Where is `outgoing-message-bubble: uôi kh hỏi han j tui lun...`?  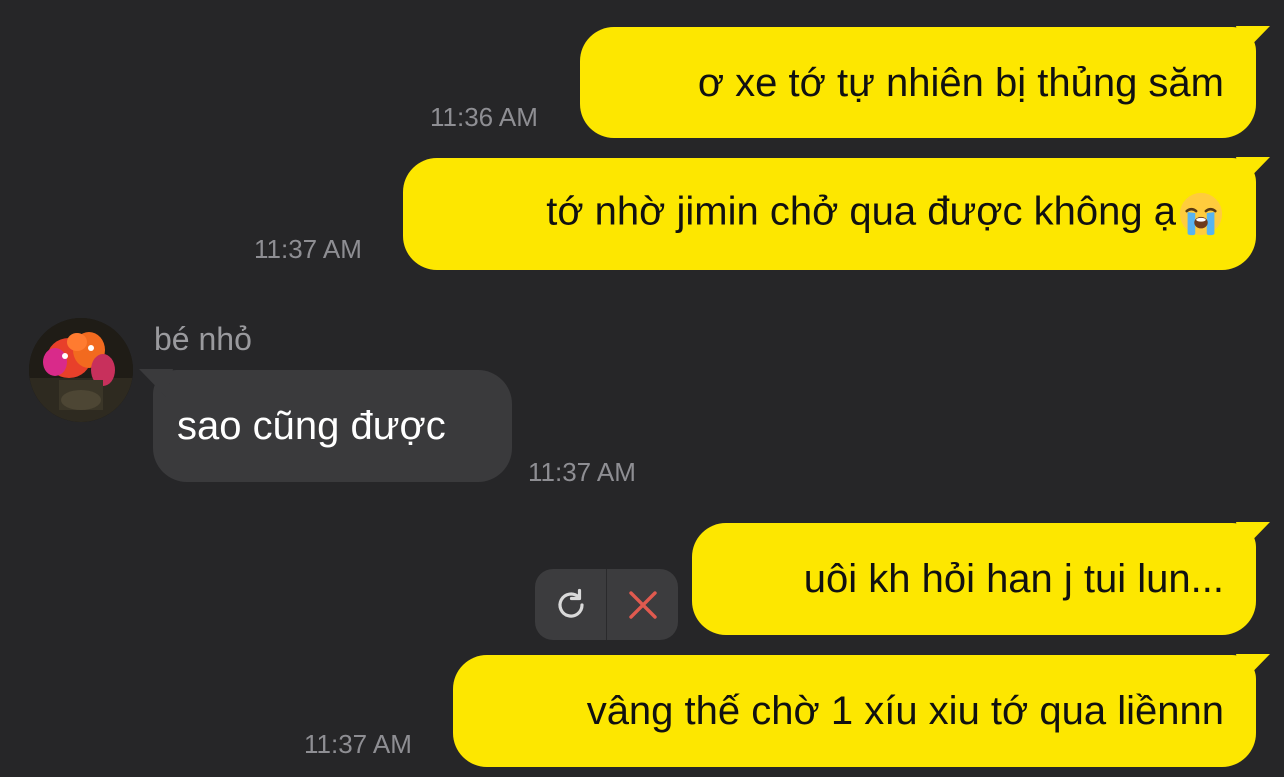
outgoing-message-bubble: uôi kh hỏi han j tui lun... is located at coordinates (974, 579).